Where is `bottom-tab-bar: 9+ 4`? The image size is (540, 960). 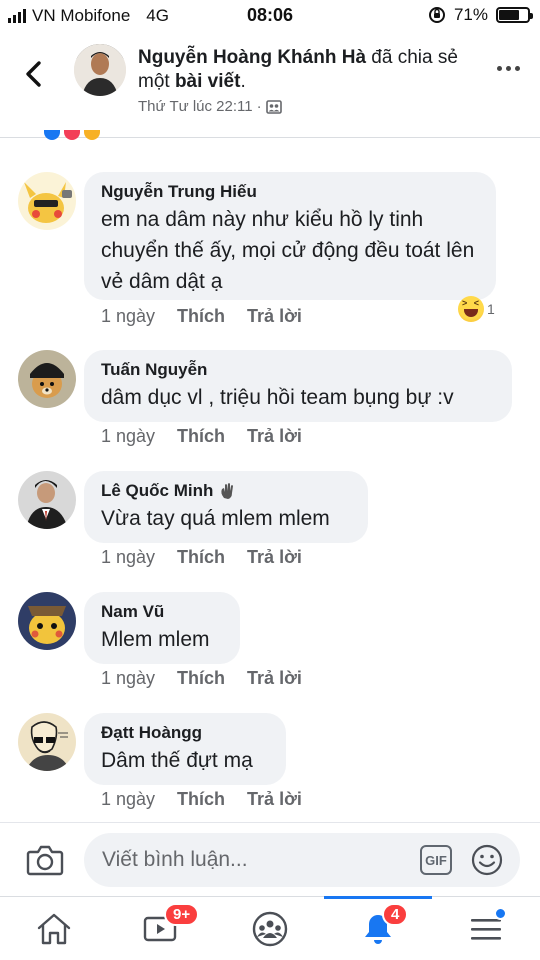
bottom-tab-bar: 9+ 4 is located at coordinates (270, 928).